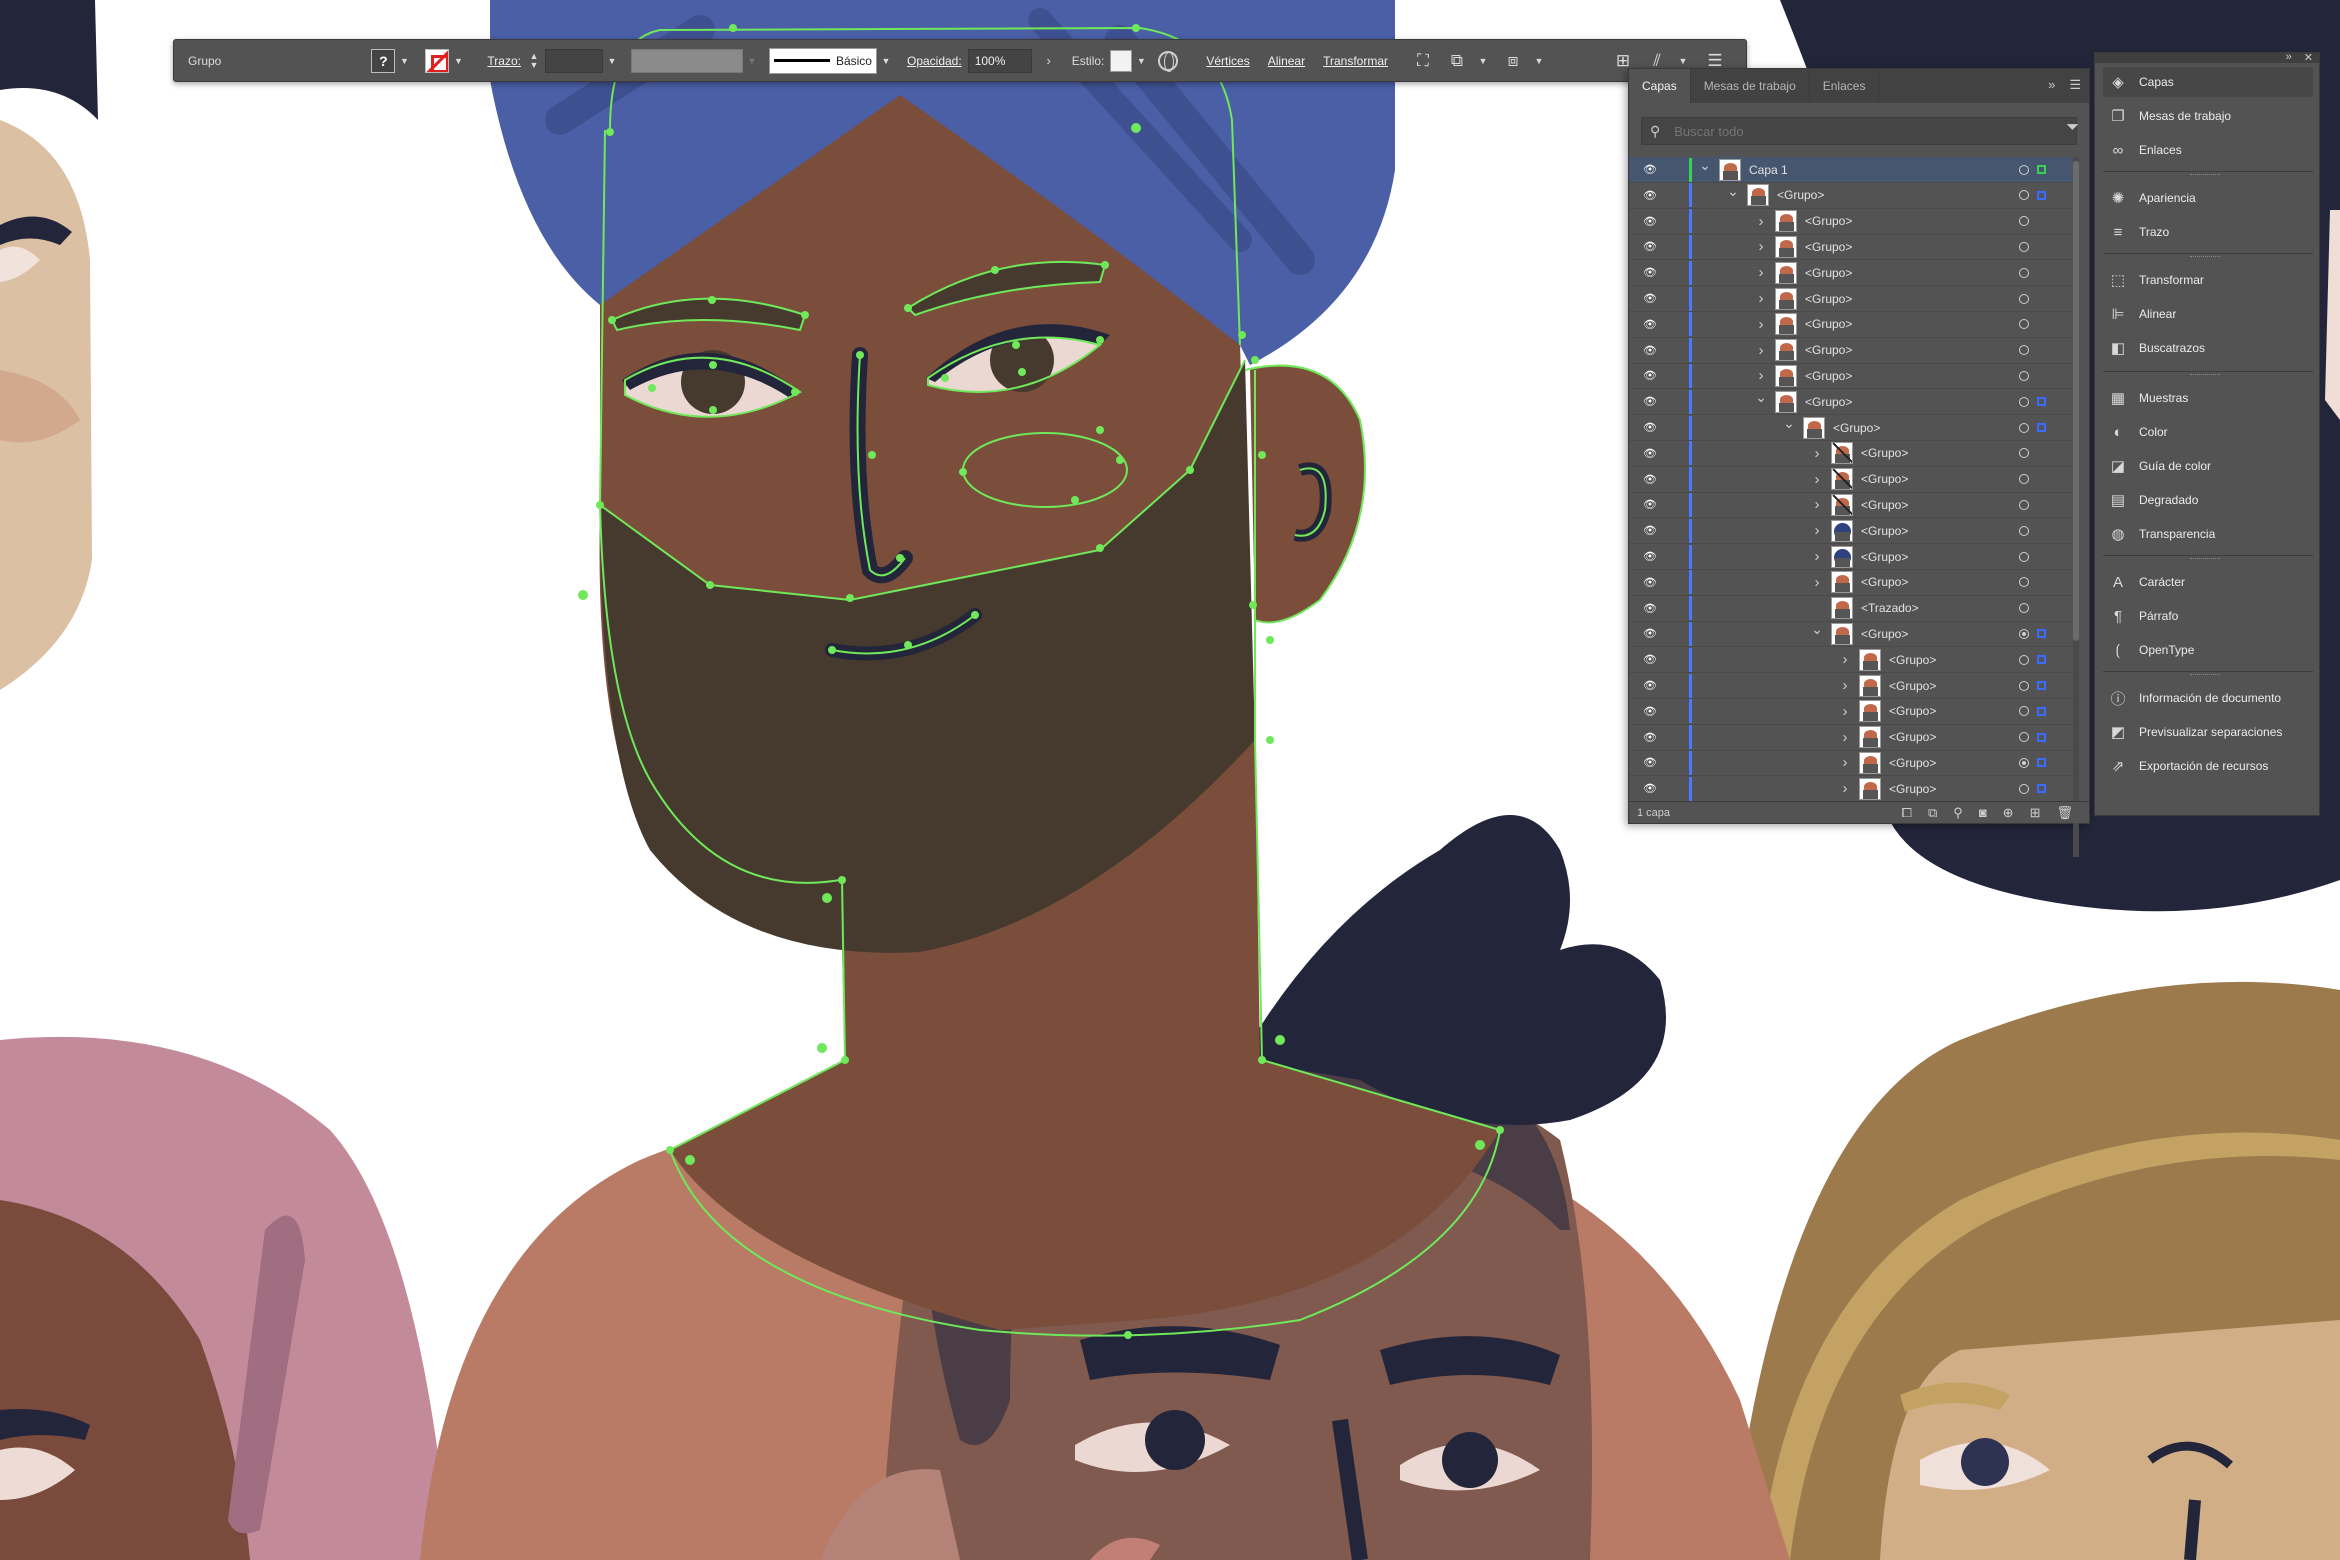 This screenshot has width=2340, height=1560. Describe the element at coordinates (2208, 616) in the screenshot. I see `dock-item-paragraph: ¶ Párrafo` at that location.